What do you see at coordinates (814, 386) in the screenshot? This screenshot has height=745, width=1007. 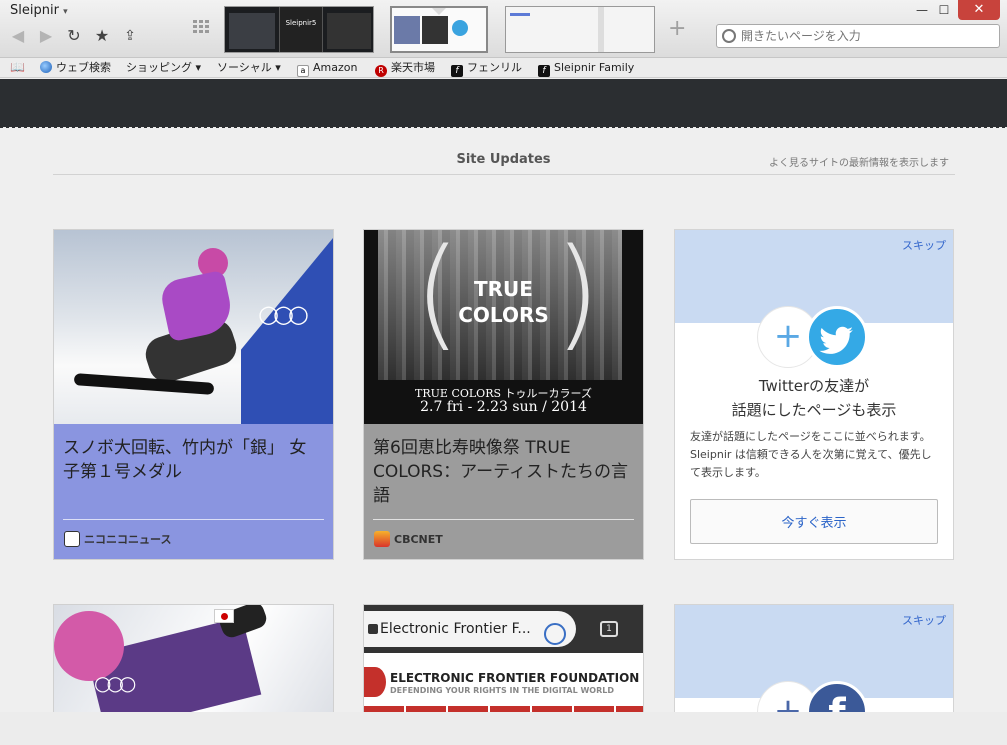 I see `promo-title-line: Twitterの友達が` at bounding box center [814, 386].